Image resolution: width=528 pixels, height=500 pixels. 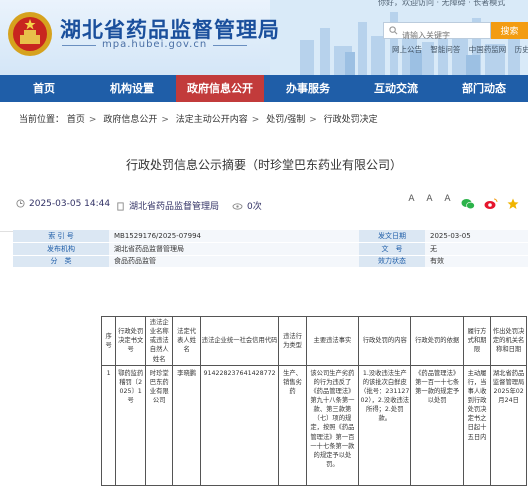 I want to click on sub-links: 网上公告 智能问答 中国药监网 历史版本, so click(x=460, y=49).